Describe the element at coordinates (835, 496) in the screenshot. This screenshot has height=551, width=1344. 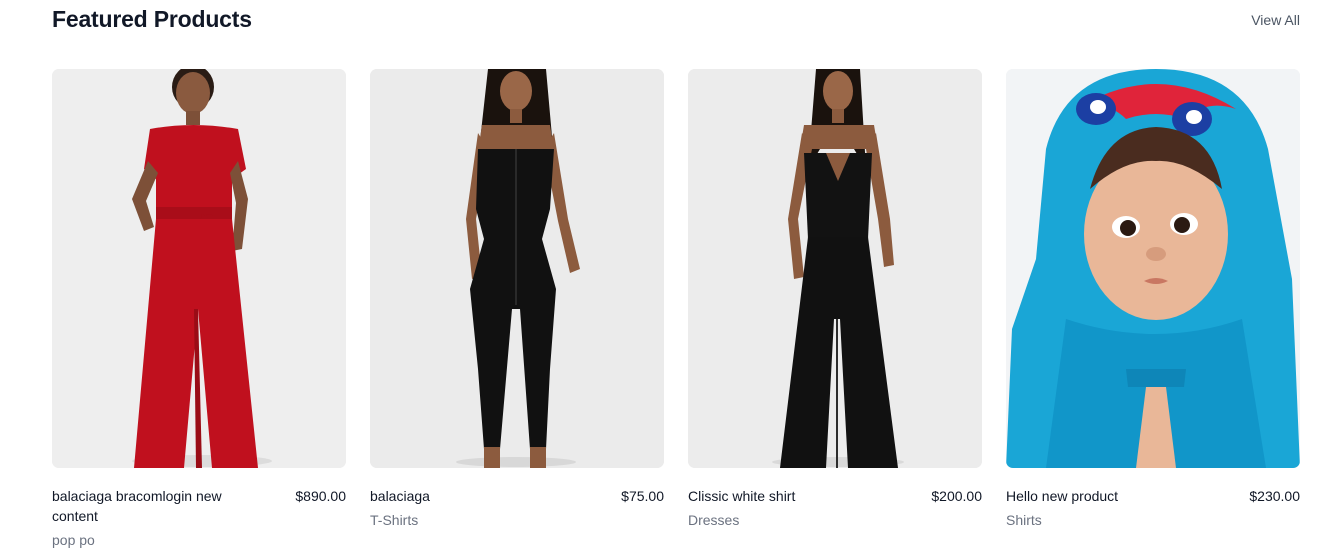
I see `product-info: Clissic white shirt $200.00` at that location.